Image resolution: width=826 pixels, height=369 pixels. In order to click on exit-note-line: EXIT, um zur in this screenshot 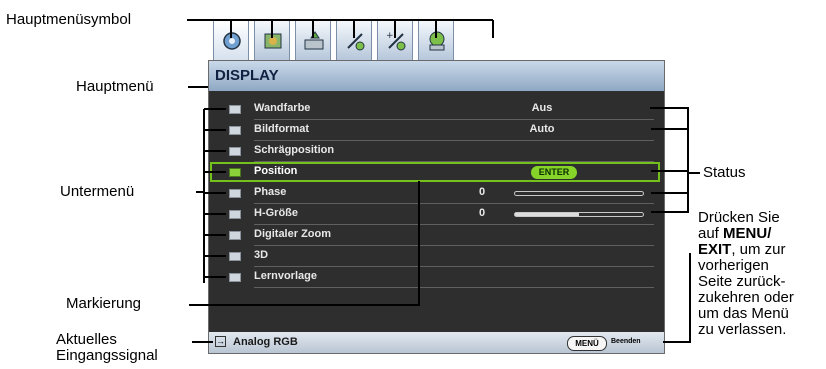, I will do `click(746, 250)`.